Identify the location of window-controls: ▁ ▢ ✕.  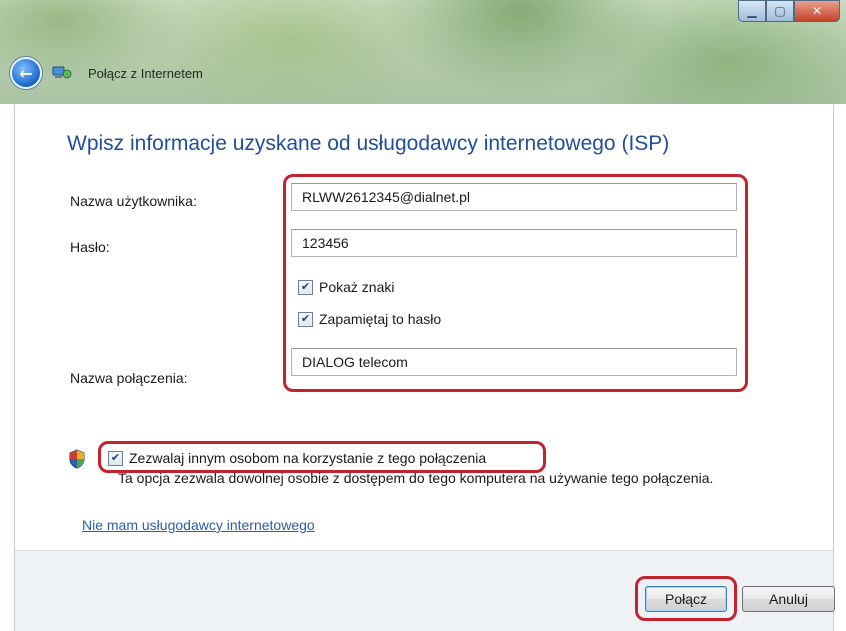
(789, 11).